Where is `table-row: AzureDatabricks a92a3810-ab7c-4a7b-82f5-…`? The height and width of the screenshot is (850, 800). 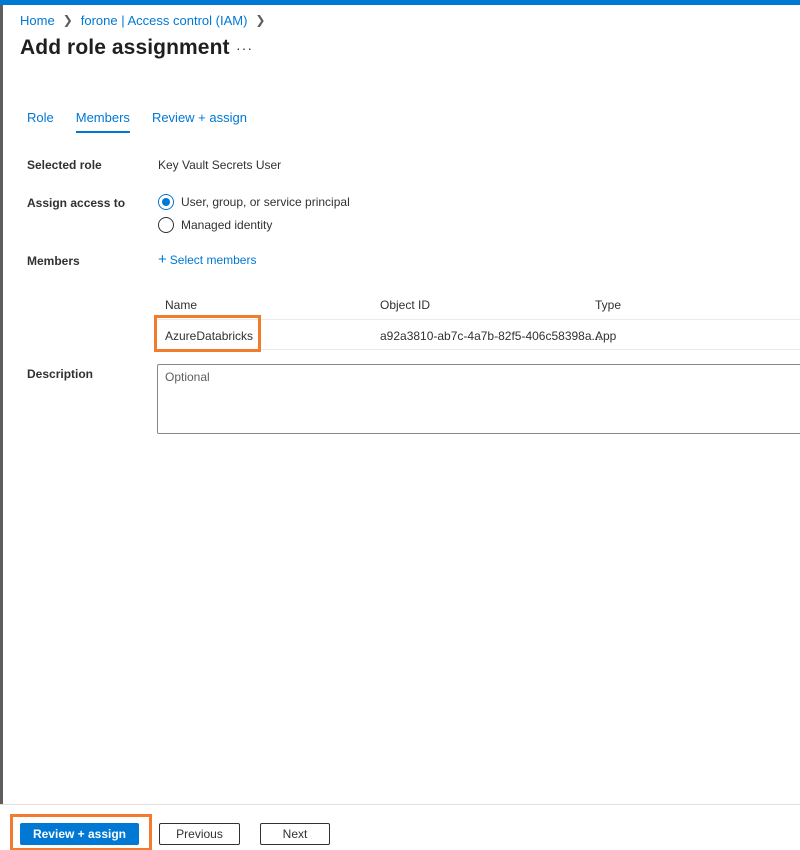 table-row: AzureDatabricks a92a3810-ab7c-4a7b-82f5-… is located at coordinates (477, 333).